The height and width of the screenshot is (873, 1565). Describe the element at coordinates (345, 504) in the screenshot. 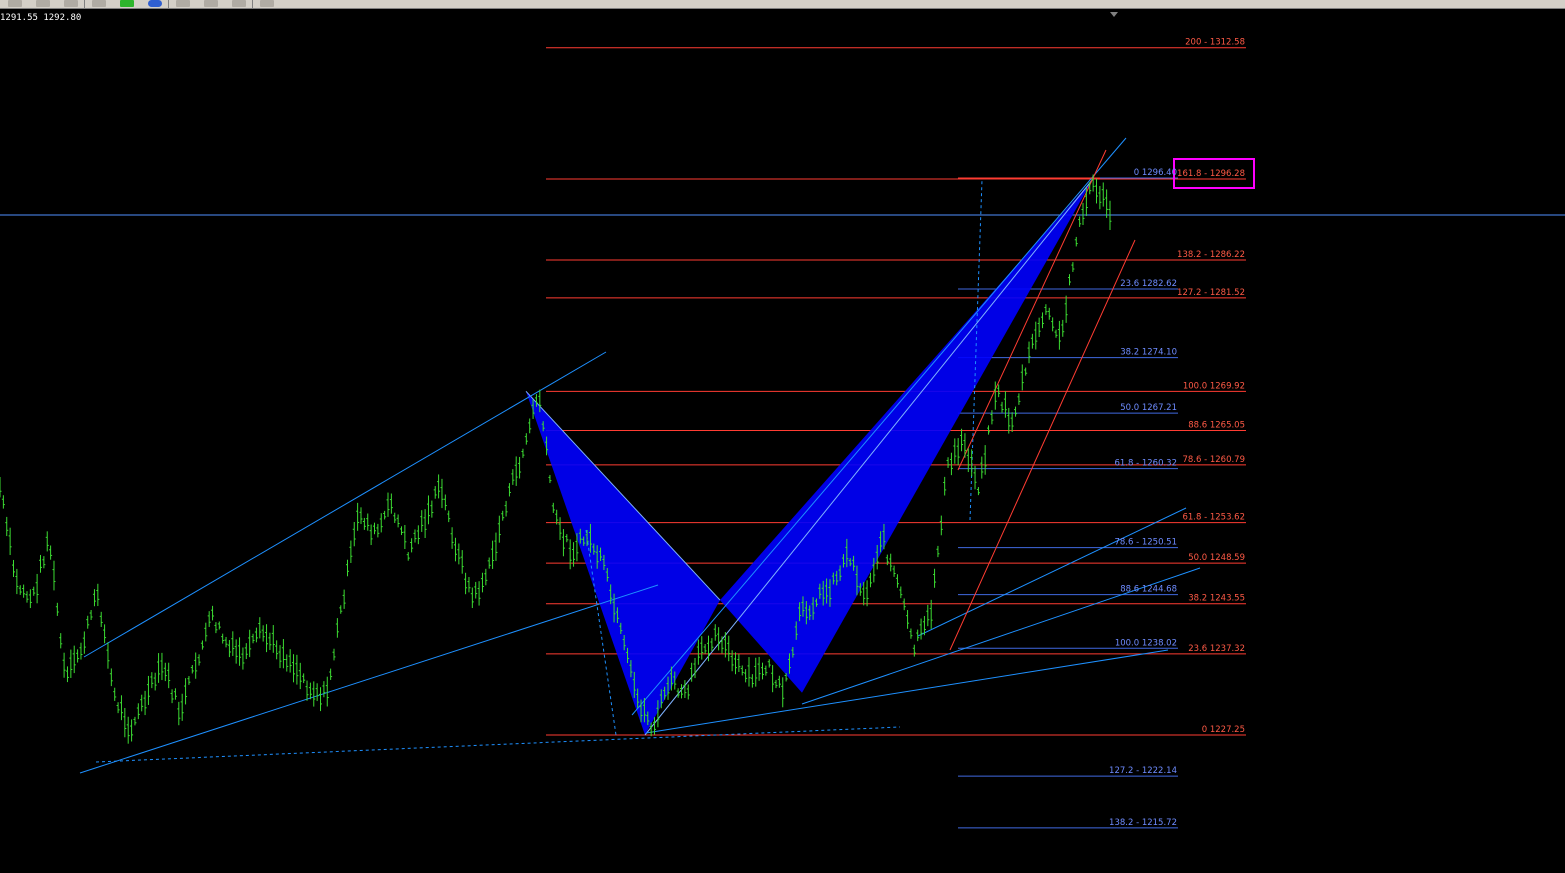

I see `channel-upper-line` at that location.